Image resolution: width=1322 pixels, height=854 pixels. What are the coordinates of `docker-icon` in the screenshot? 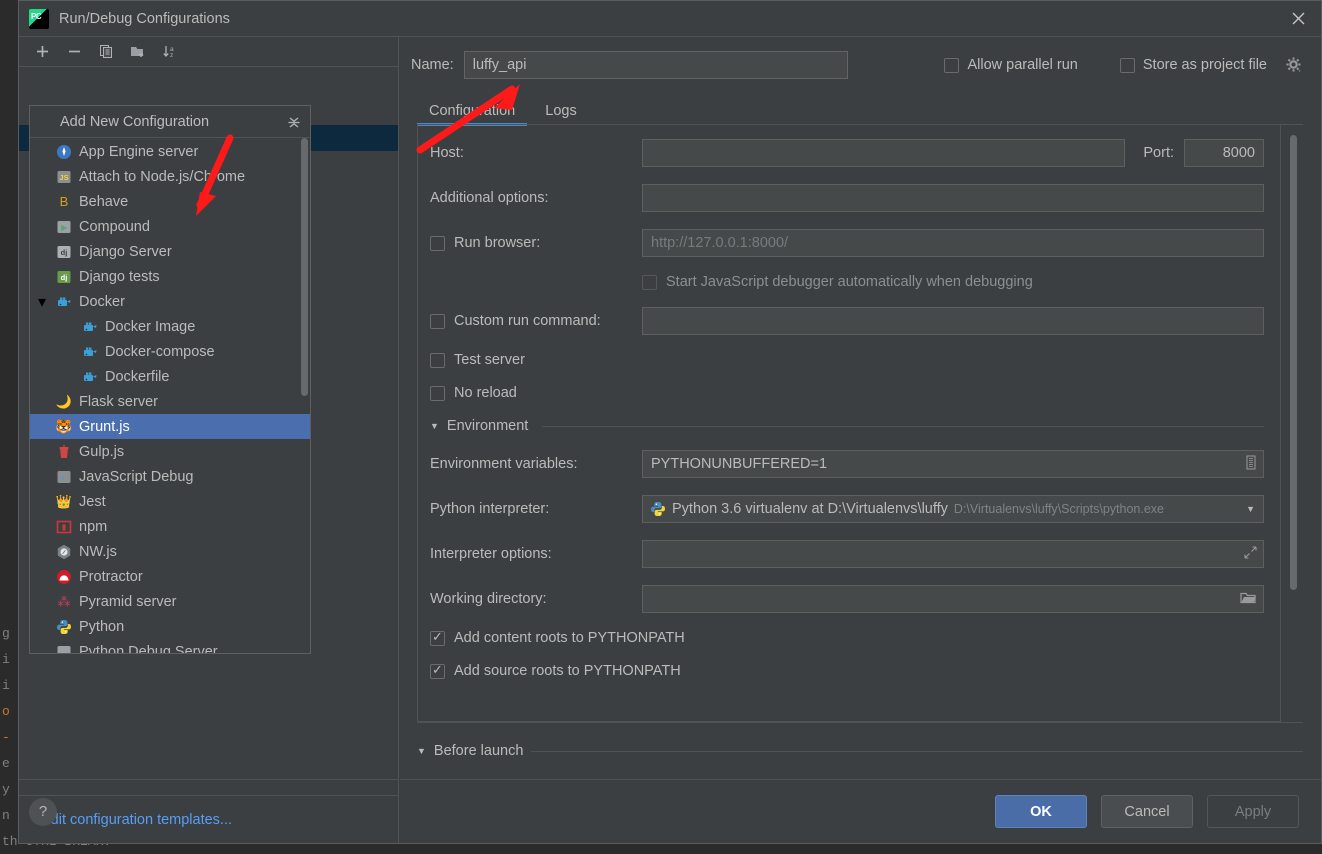 It's located at (64, 302).